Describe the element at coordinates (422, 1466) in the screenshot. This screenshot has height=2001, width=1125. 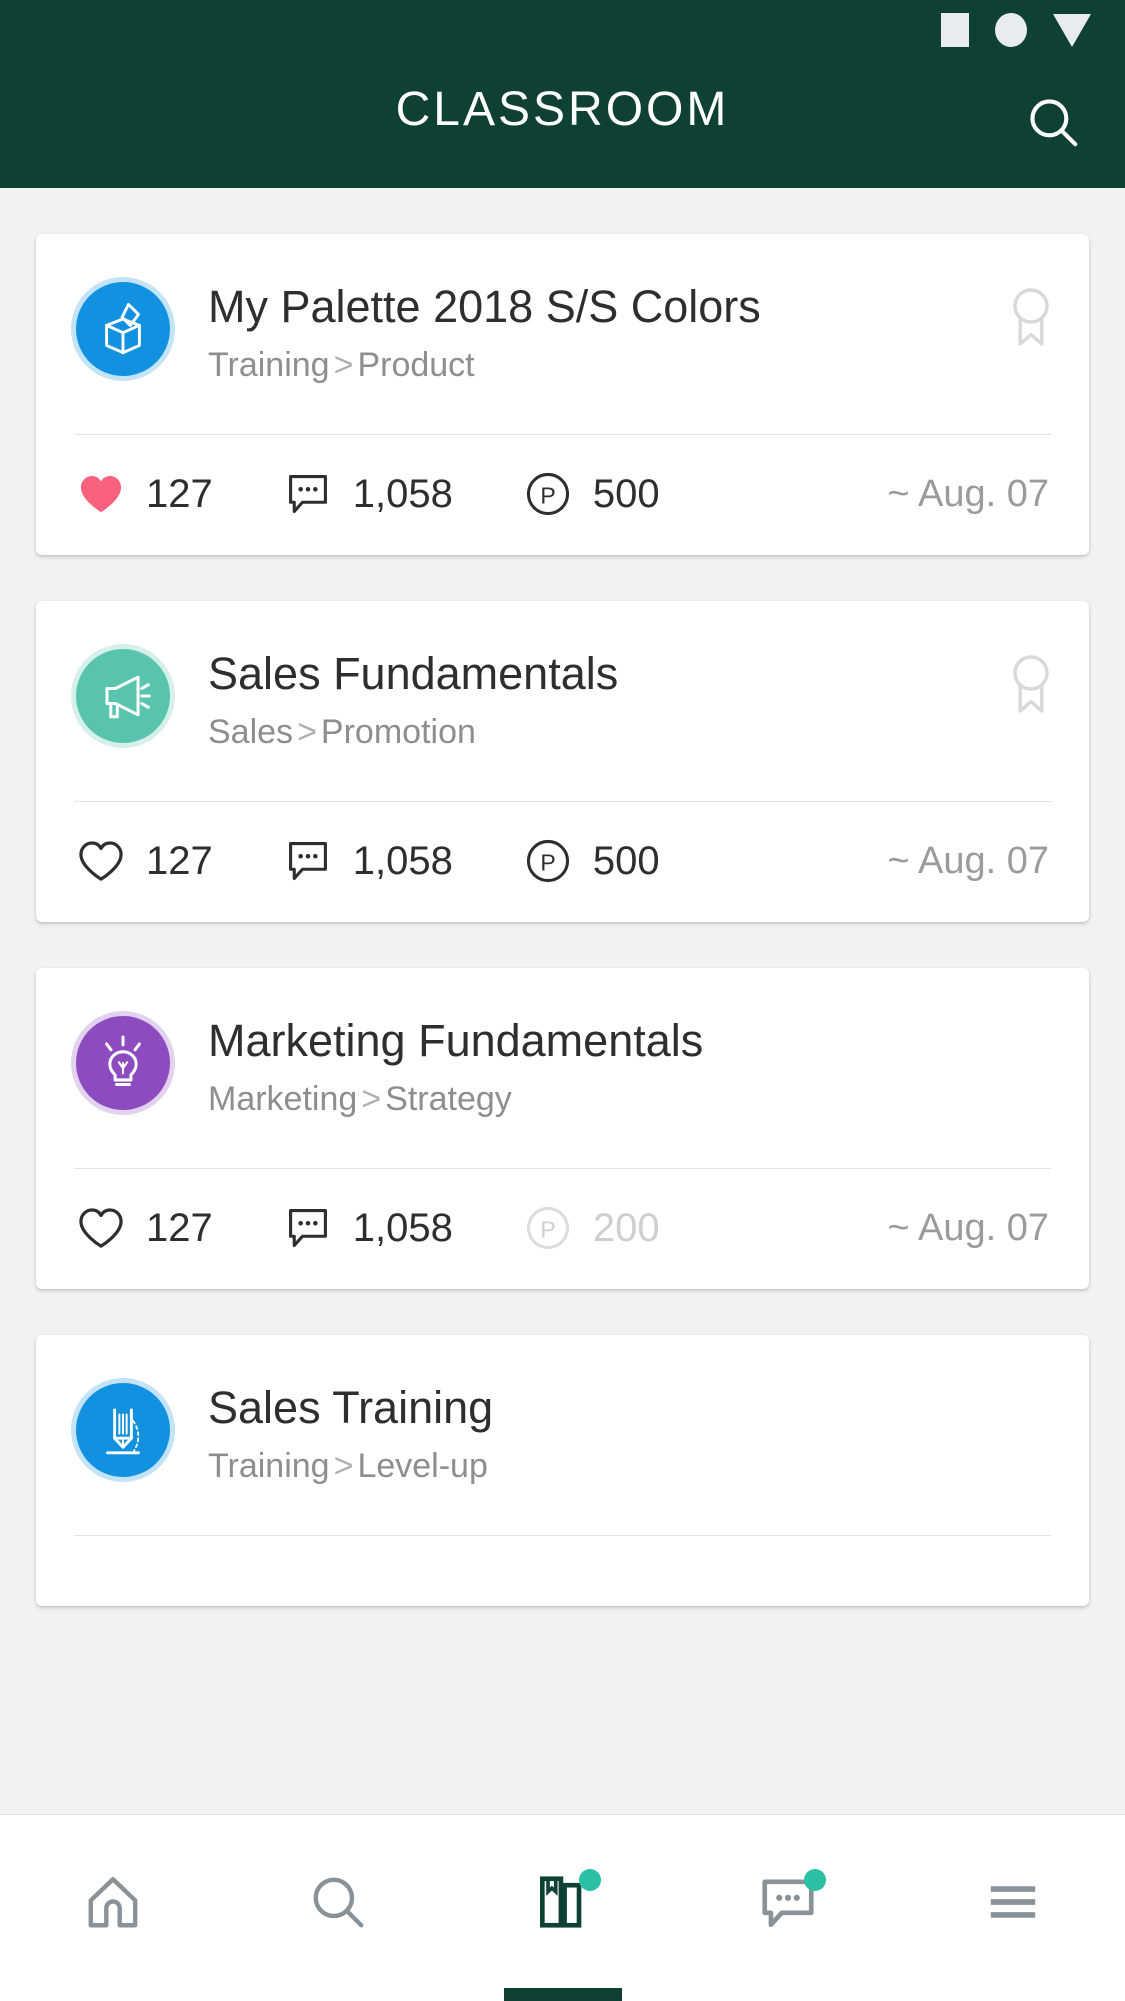
I see `course-subcategory: Level-up` at that location.